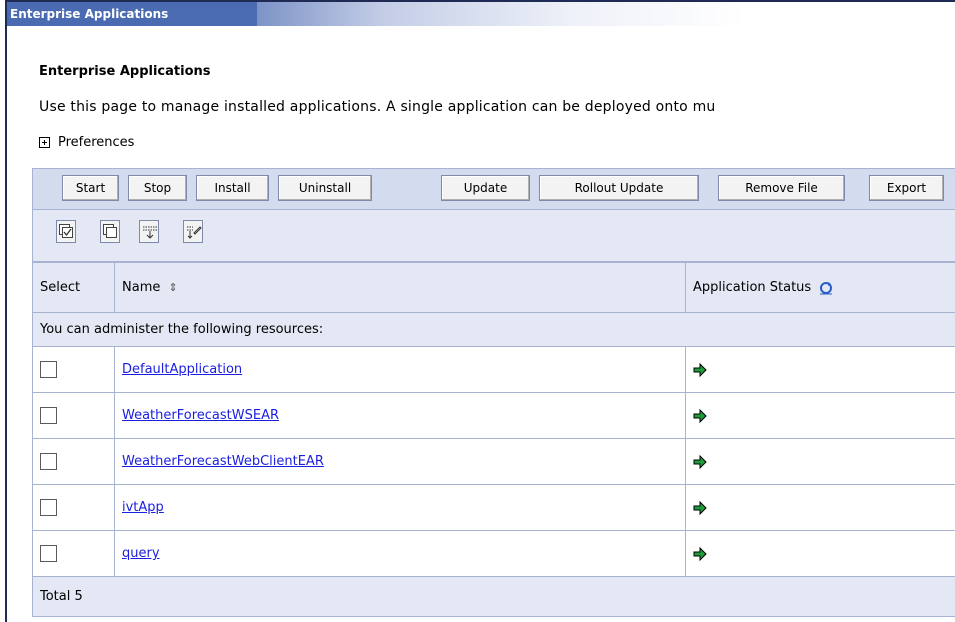 The image size is (955, 622). I want to click on sort-icon: ⇕, so click(173, 287).